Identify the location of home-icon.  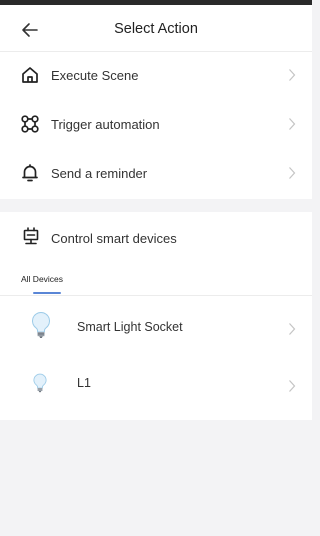
(30, 75).